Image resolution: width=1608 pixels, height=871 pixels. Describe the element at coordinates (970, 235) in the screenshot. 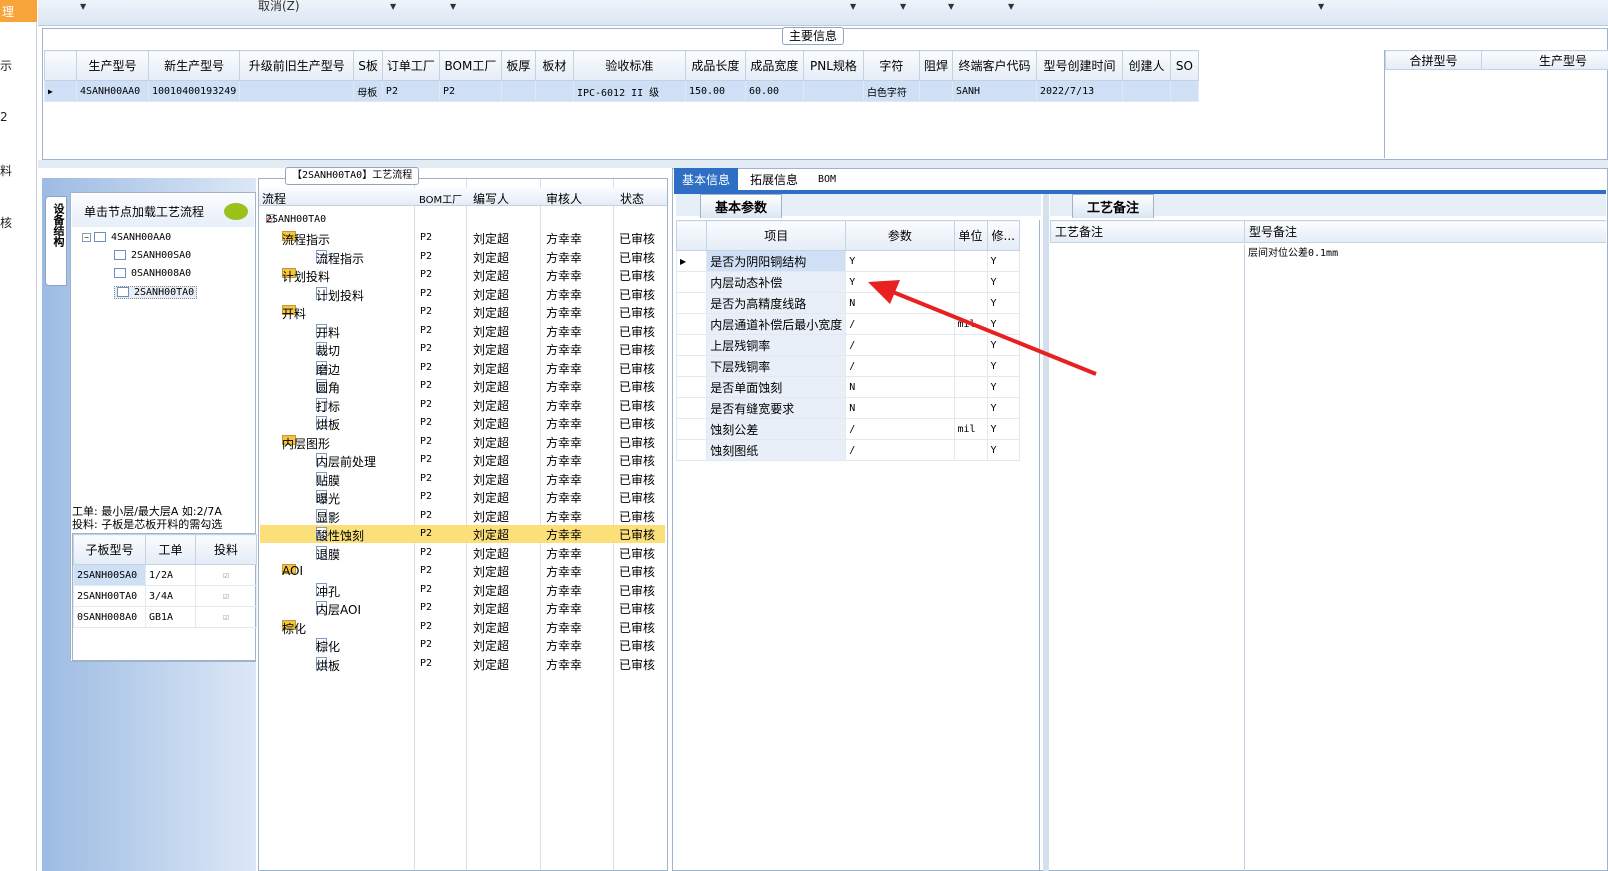

I see `col-header: 单位` at that location.